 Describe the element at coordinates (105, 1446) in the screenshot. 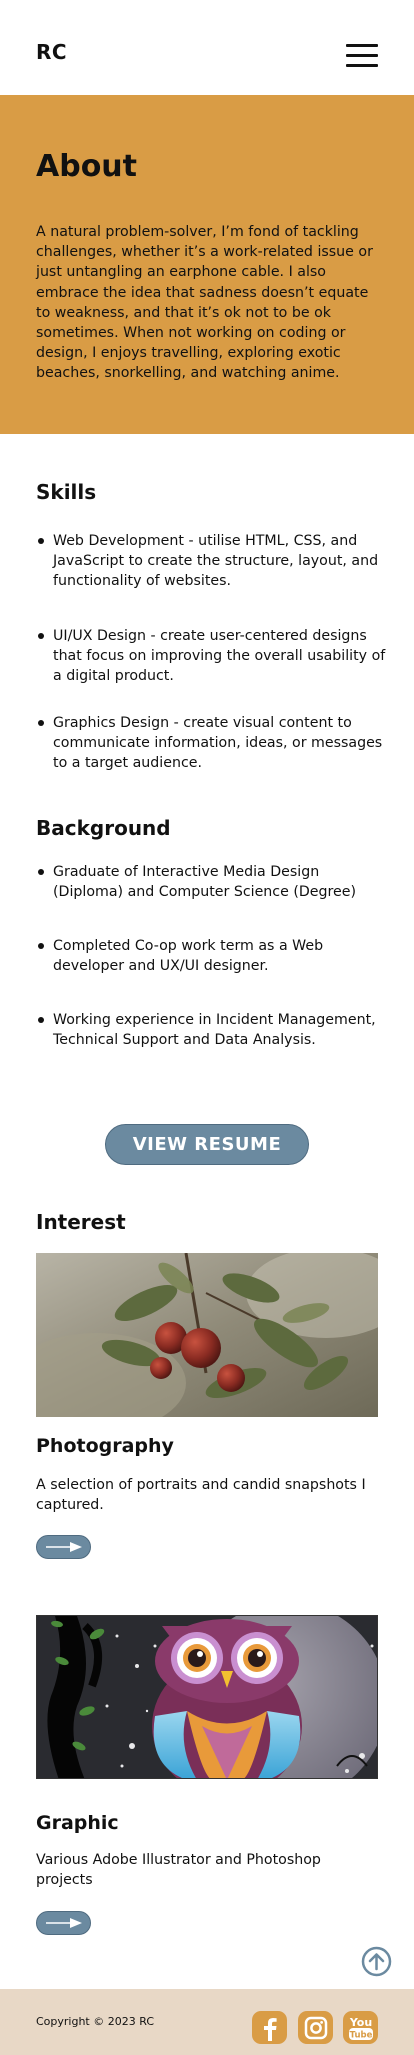

I see `photography-title: Photography` at that location.